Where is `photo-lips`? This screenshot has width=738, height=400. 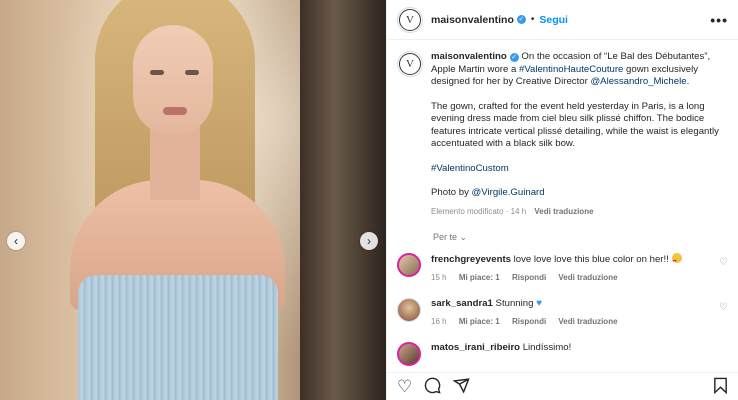 photo-lips is located at coordinates (175, 111).